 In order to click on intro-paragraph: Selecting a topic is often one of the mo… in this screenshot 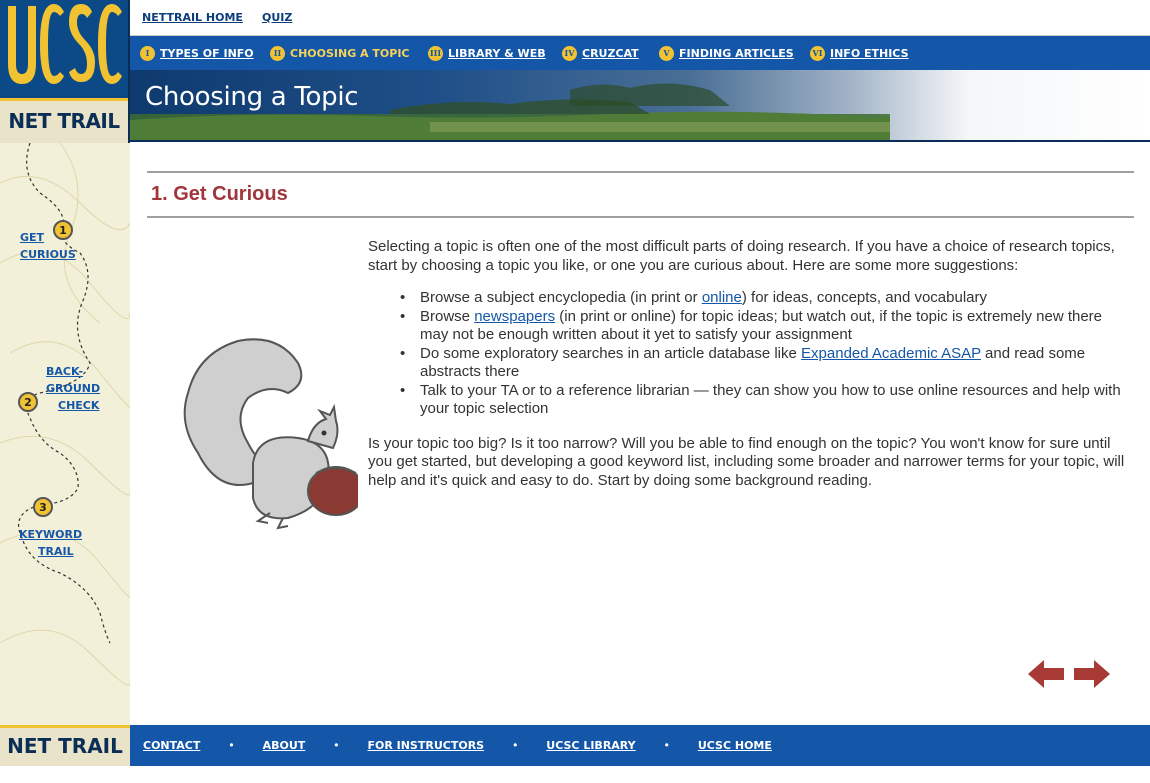, I will do `click(741, 256)`.